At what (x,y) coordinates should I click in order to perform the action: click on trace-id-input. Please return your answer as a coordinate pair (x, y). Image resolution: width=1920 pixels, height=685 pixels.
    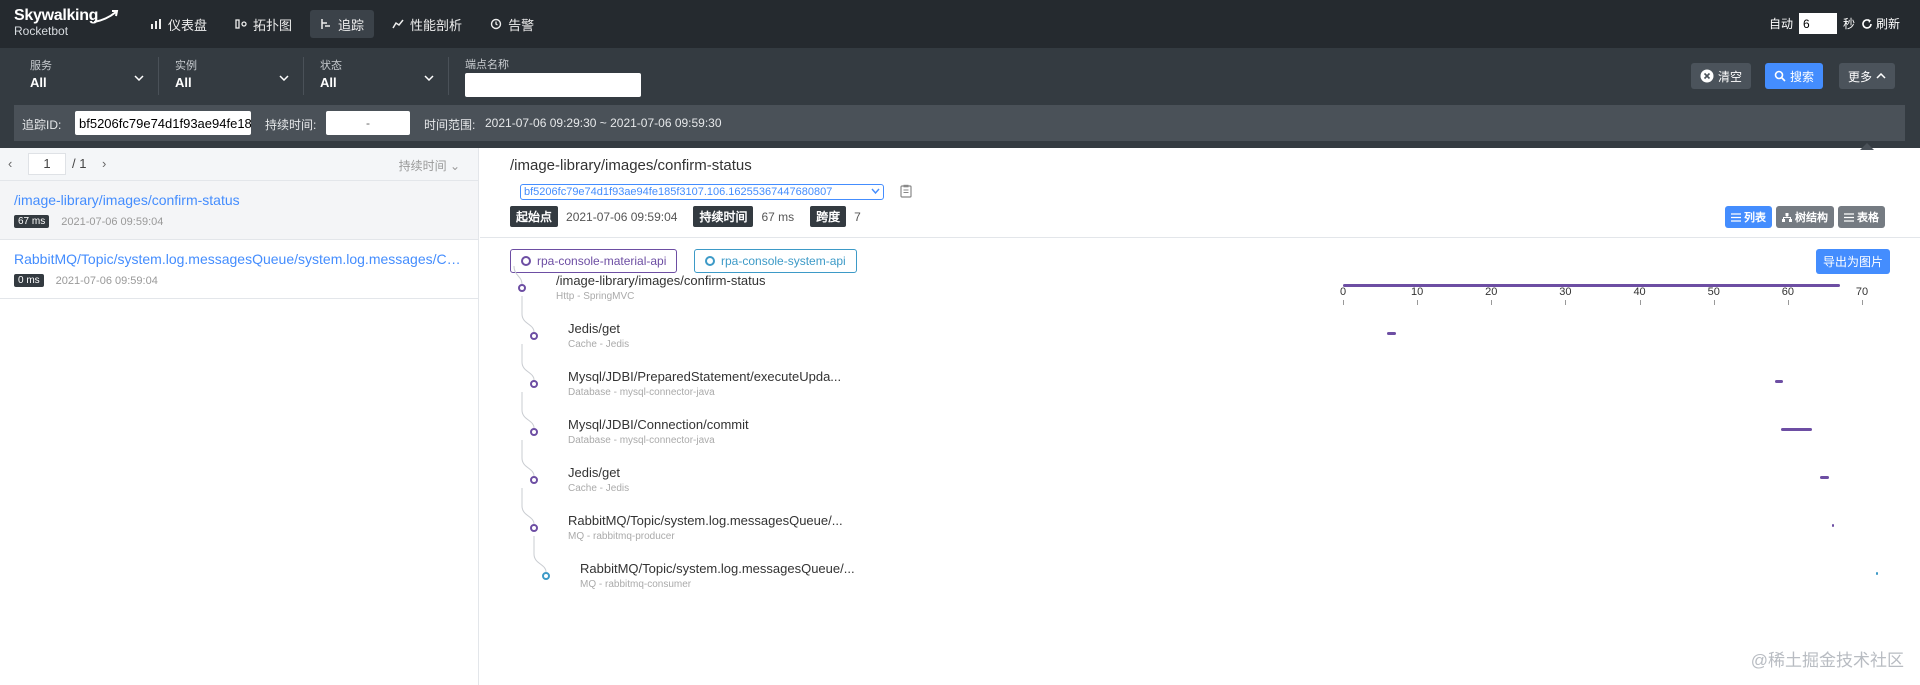
    Looking at the image, I should click on (163, 123).